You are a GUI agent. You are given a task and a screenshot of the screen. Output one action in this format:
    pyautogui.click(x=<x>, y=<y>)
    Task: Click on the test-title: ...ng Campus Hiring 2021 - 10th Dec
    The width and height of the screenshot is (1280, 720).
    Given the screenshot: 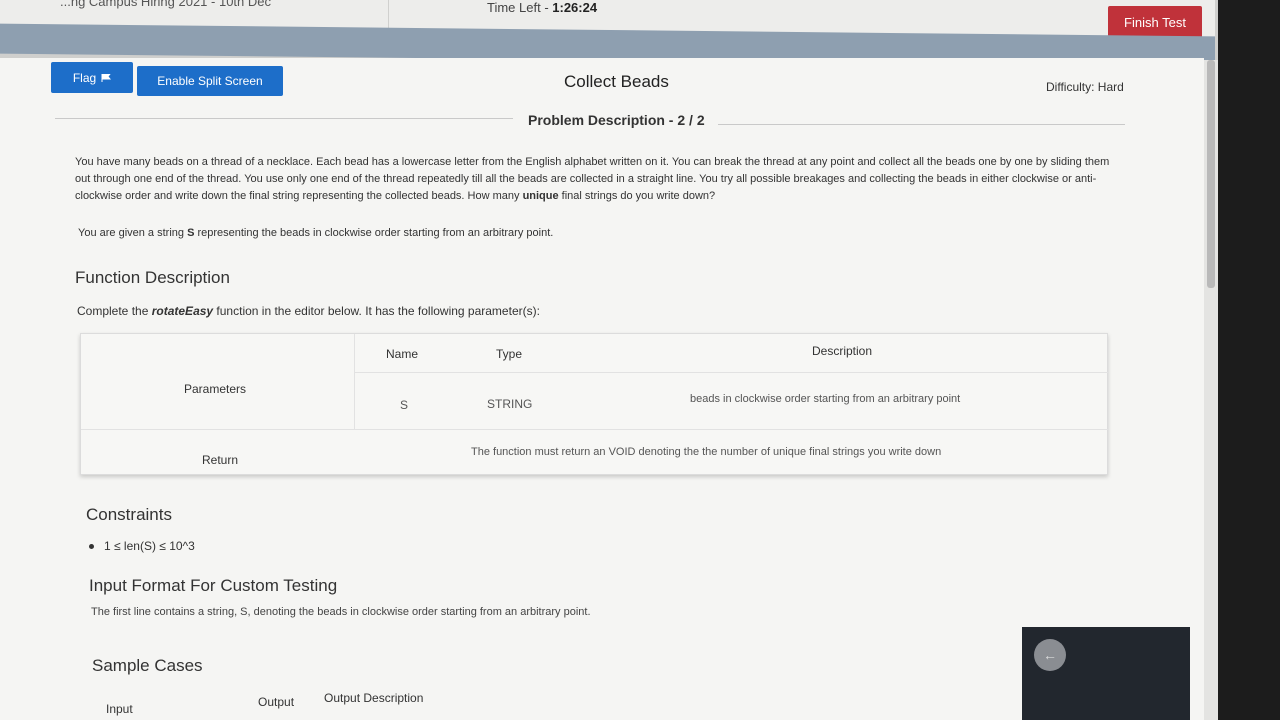 What is the action you would take?
    pyautogui.click(x=165, y=4)
    